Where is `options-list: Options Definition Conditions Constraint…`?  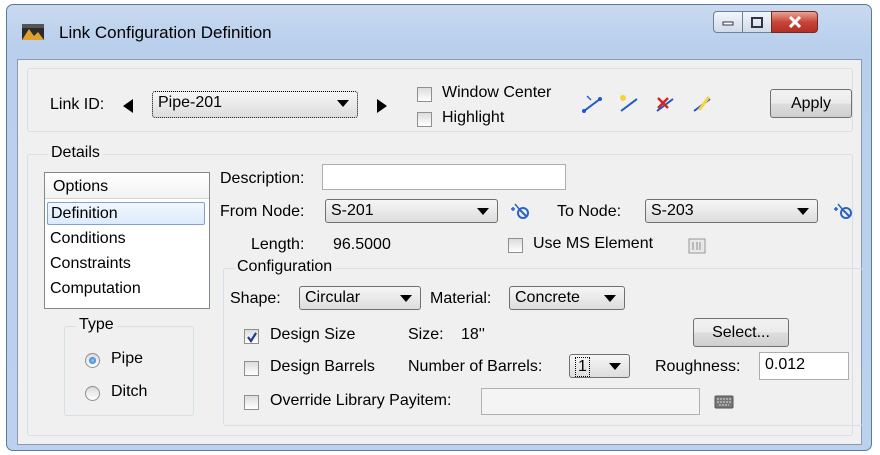
options-list: Options Definition Conditions Constraint… is located at coordinates (127, 240).